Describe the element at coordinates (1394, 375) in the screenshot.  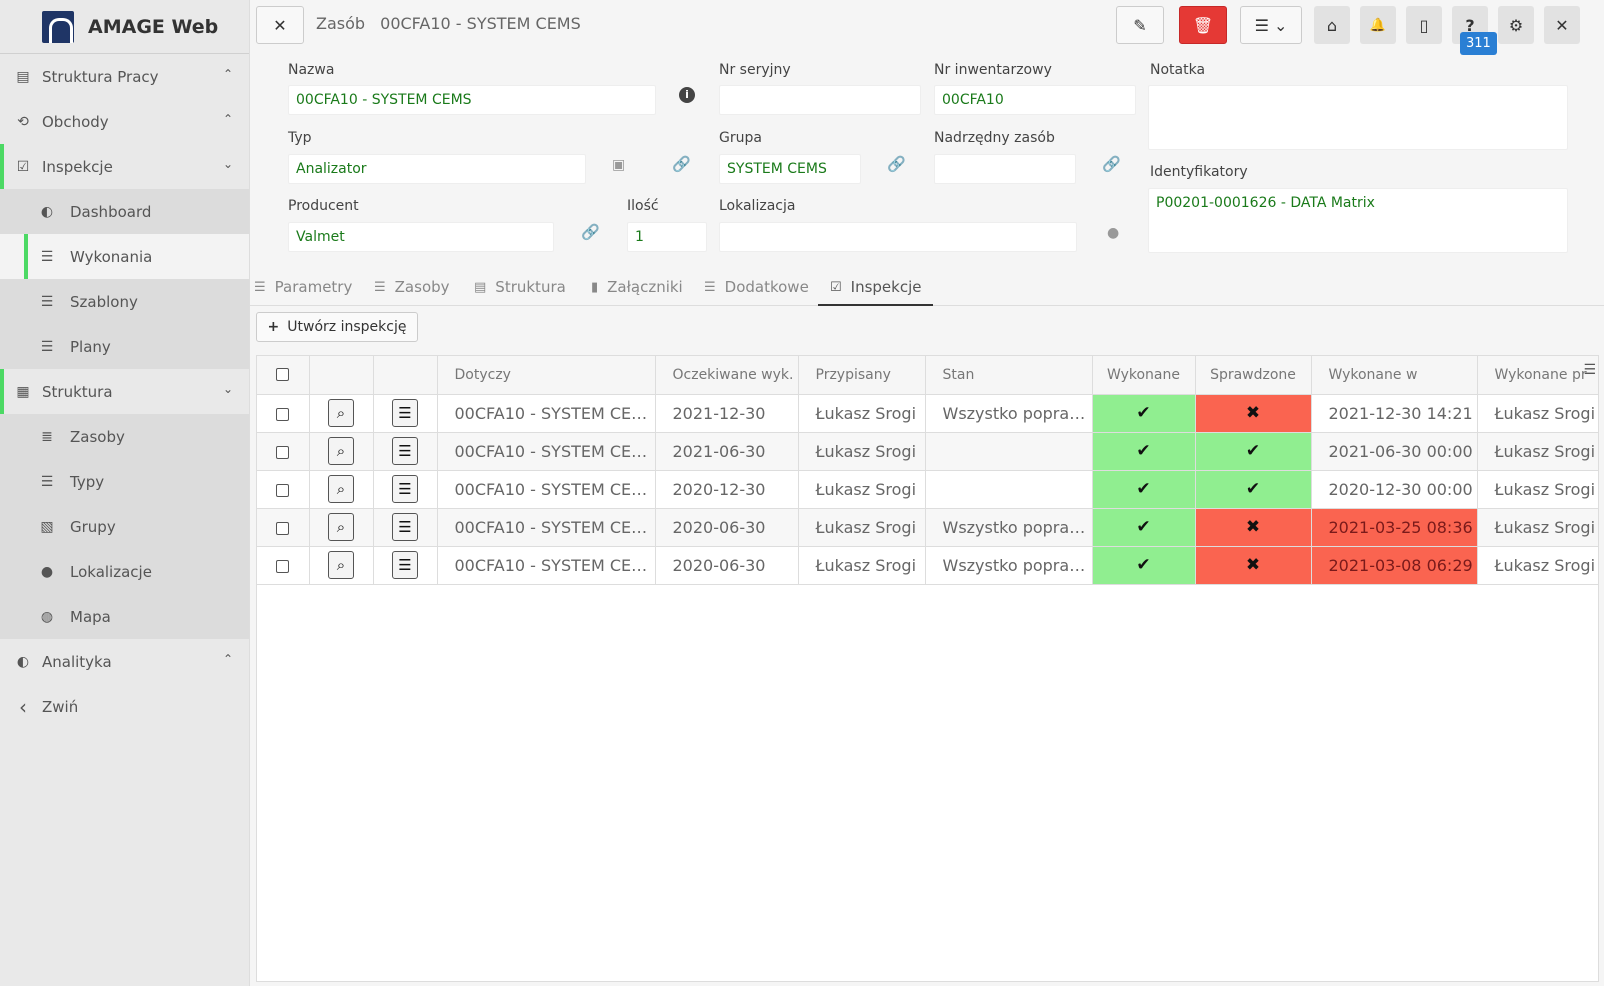
I see `column-header-wykonane-w: Wykonane w` at that location.